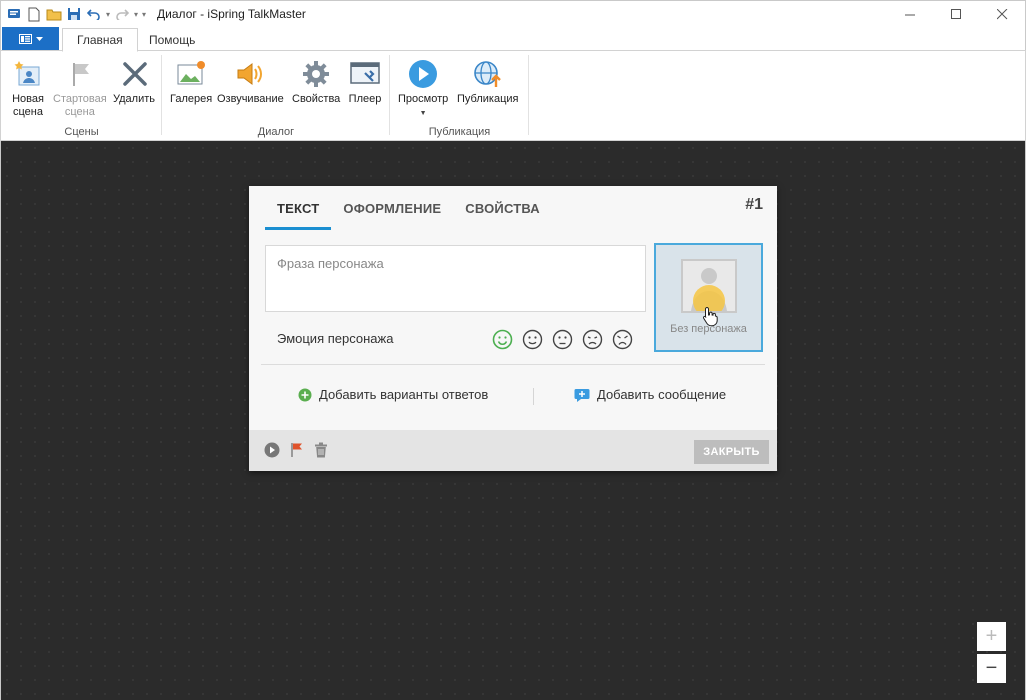  I want to click on new-scene-button: Новая сцена, so click(28, 88).